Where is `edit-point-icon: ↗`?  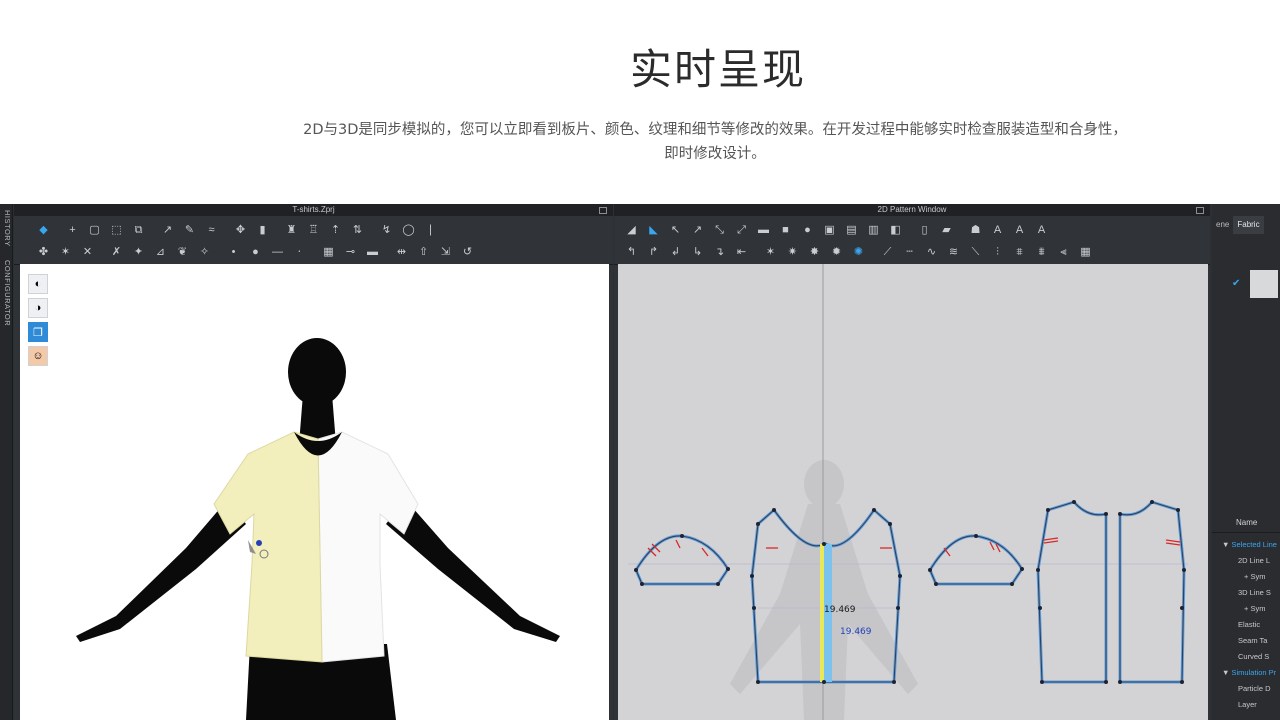 edit-point-icon: ↗ is located at coordinates (697, 230).